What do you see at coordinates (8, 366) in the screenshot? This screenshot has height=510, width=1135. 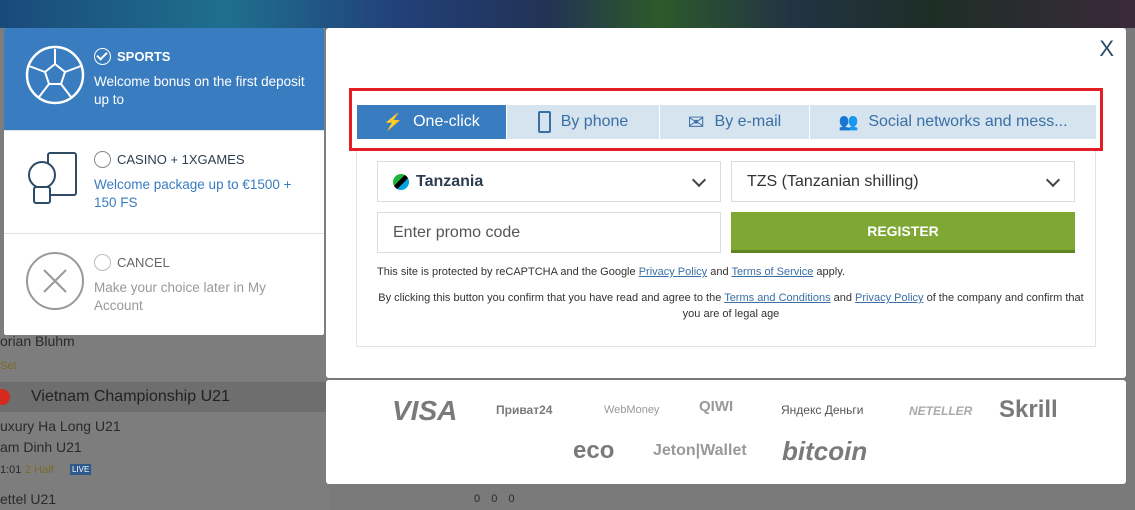 I see `set-label: Set` at bounding box center [8, 366].